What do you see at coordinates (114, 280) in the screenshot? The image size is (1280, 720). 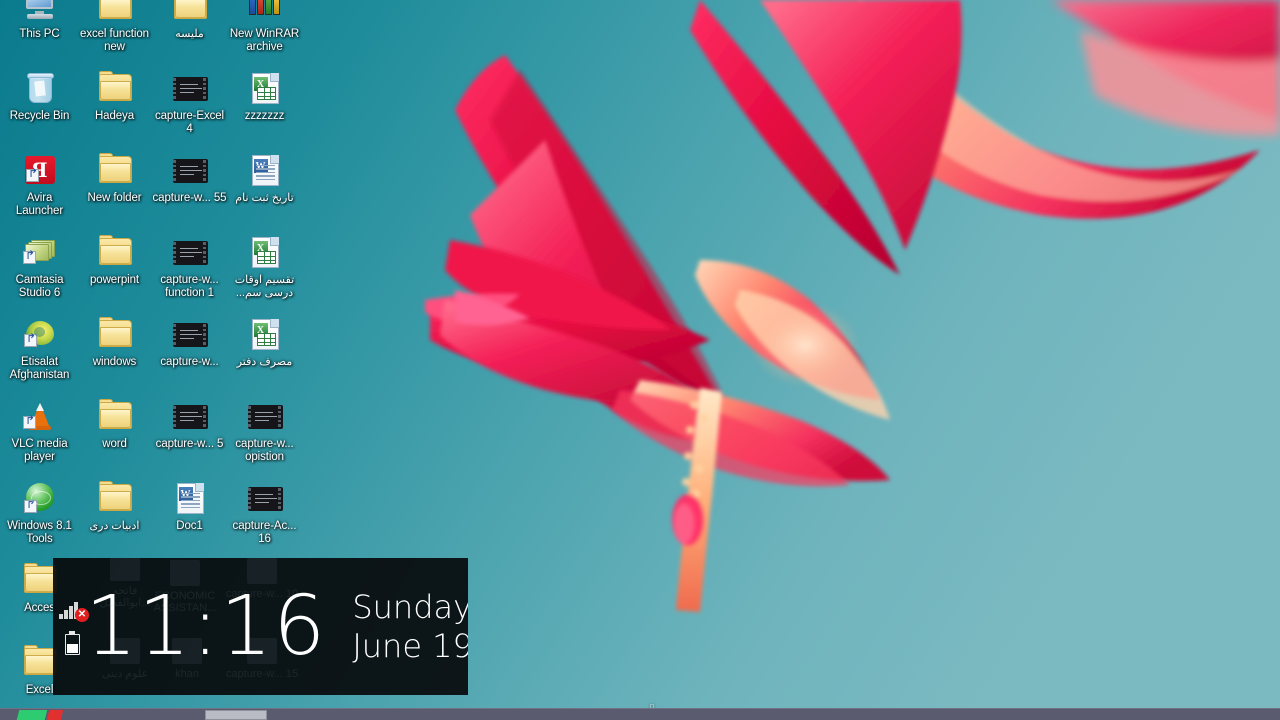 I see `desktop-icon-label: powerpint` at bounding box center [114, 280].